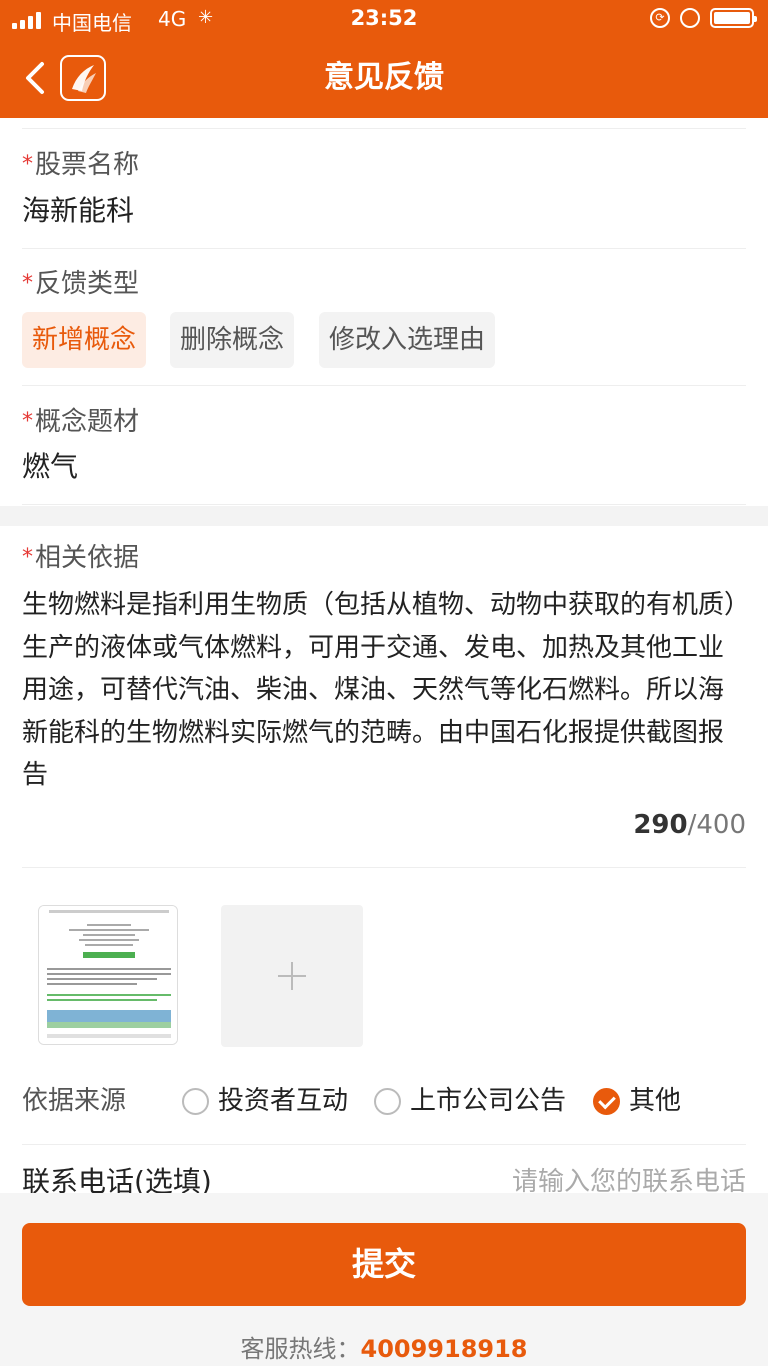 The image size is (768, 1366). I want to click on char-counter: 290/400, so click(689, 825).